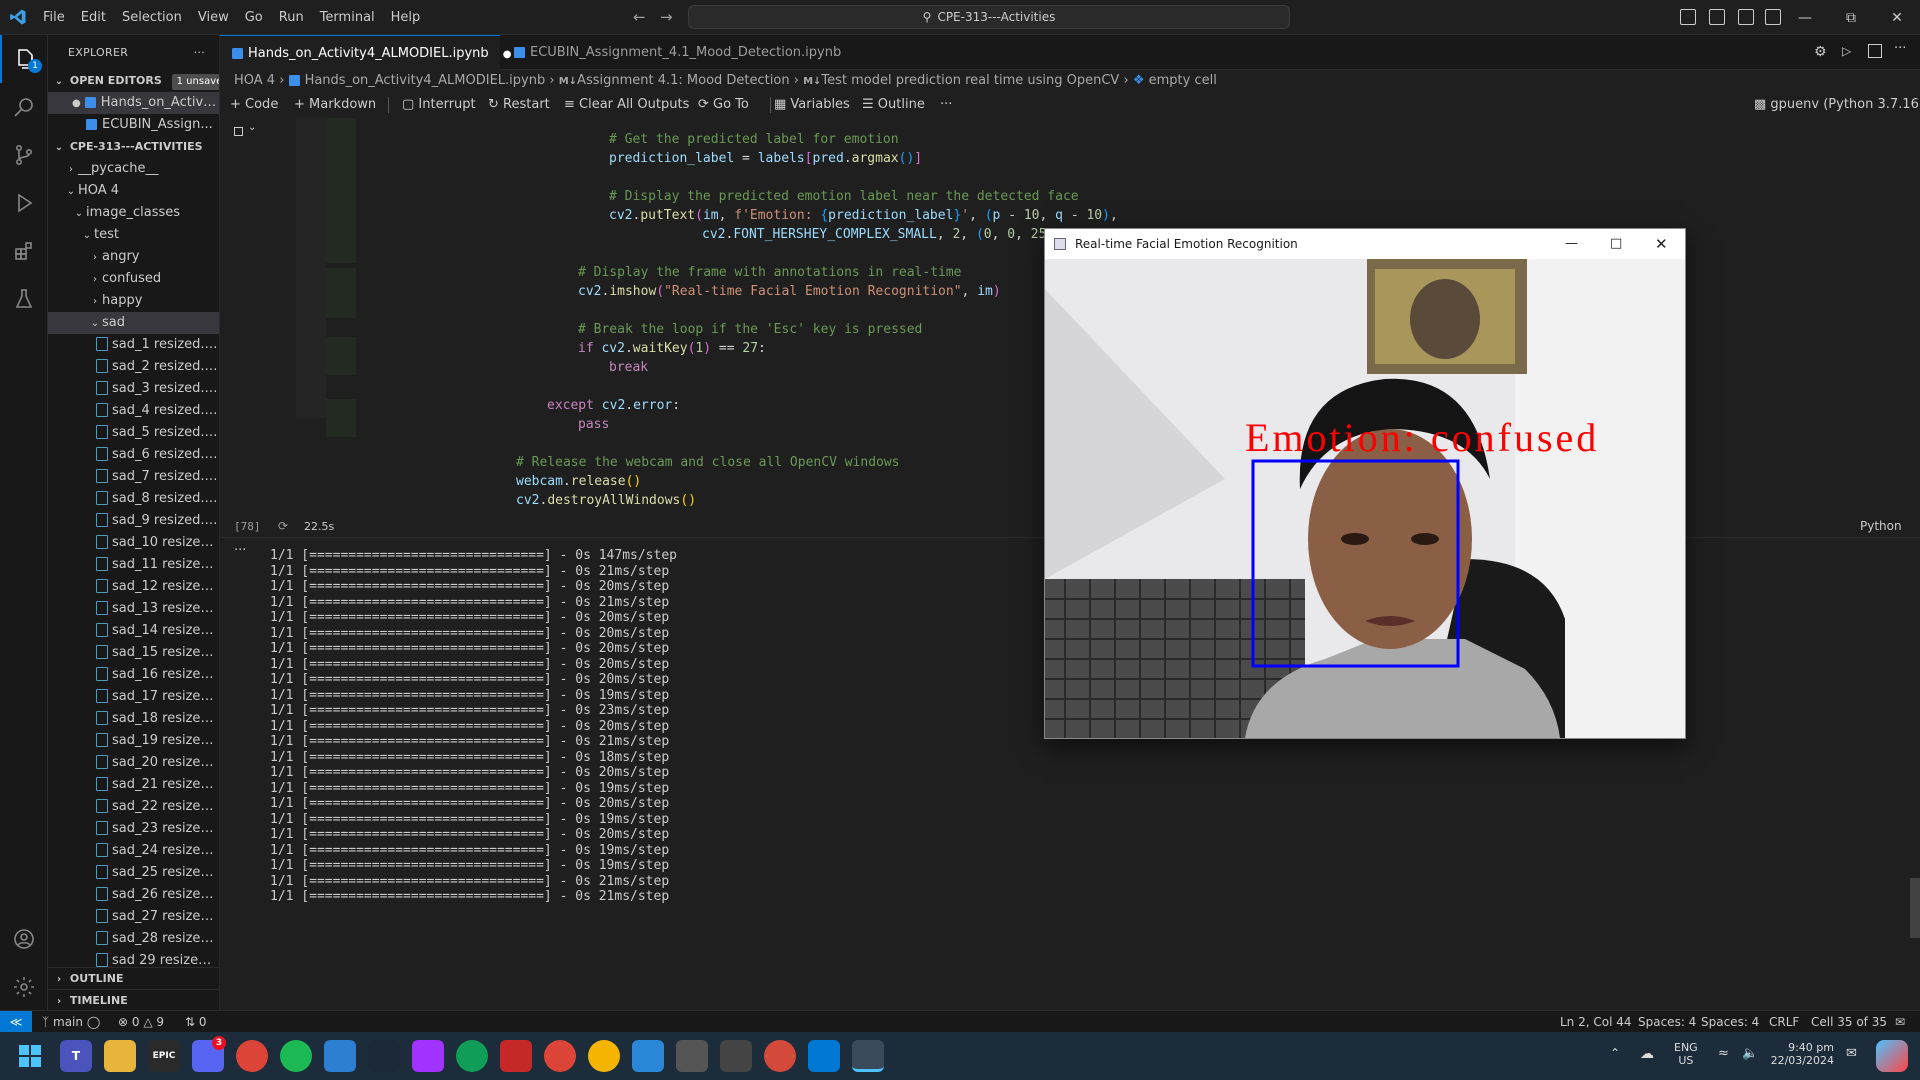  Describe the element at coordinates (340, 1056) in the screenshot. I see `browser-icon` at that location.